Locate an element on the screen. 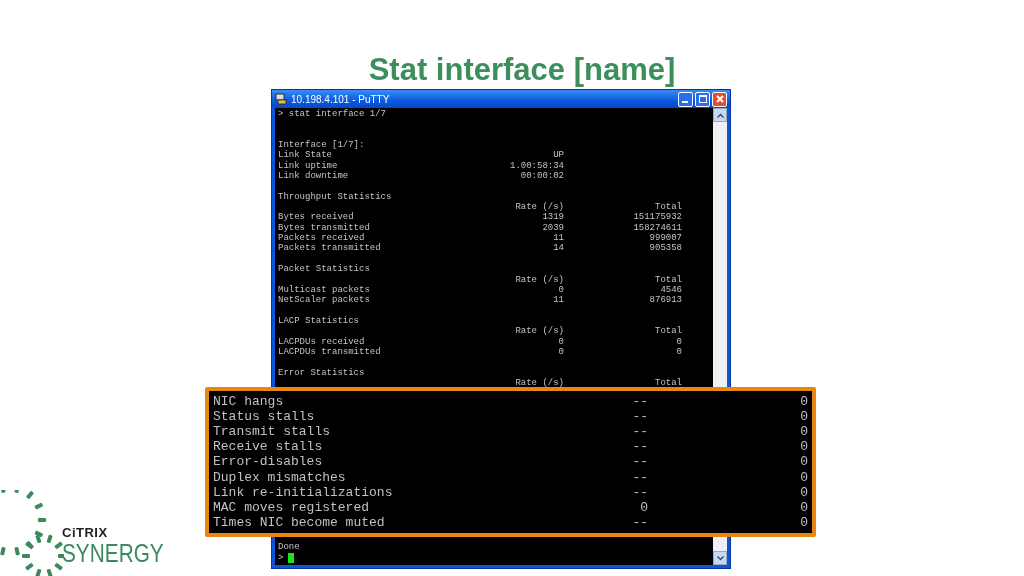  close-icon is located at coordinates (719, 99).